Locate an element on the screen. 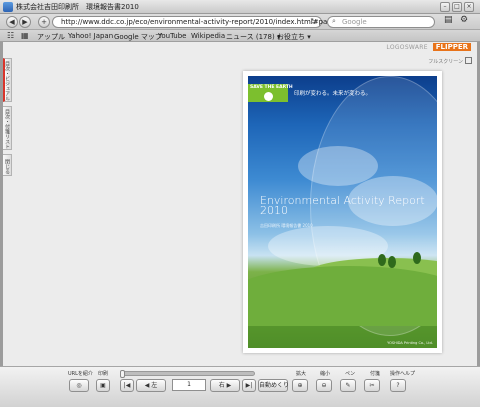 This screenshot has width=480, height=407. print-button: ▣ is located at coordinates (103, 385).